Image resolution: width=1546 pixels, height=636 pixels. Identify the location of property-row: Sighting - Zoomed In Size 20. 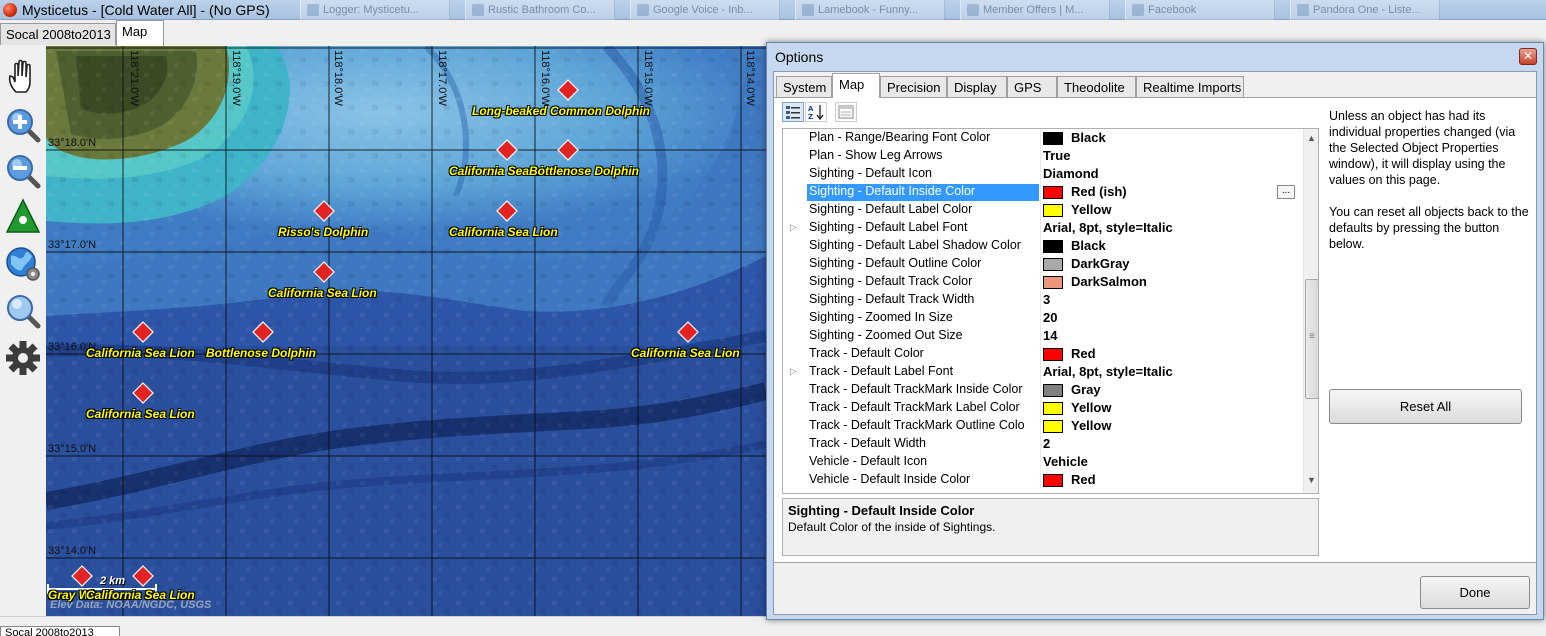
(1043, 318).